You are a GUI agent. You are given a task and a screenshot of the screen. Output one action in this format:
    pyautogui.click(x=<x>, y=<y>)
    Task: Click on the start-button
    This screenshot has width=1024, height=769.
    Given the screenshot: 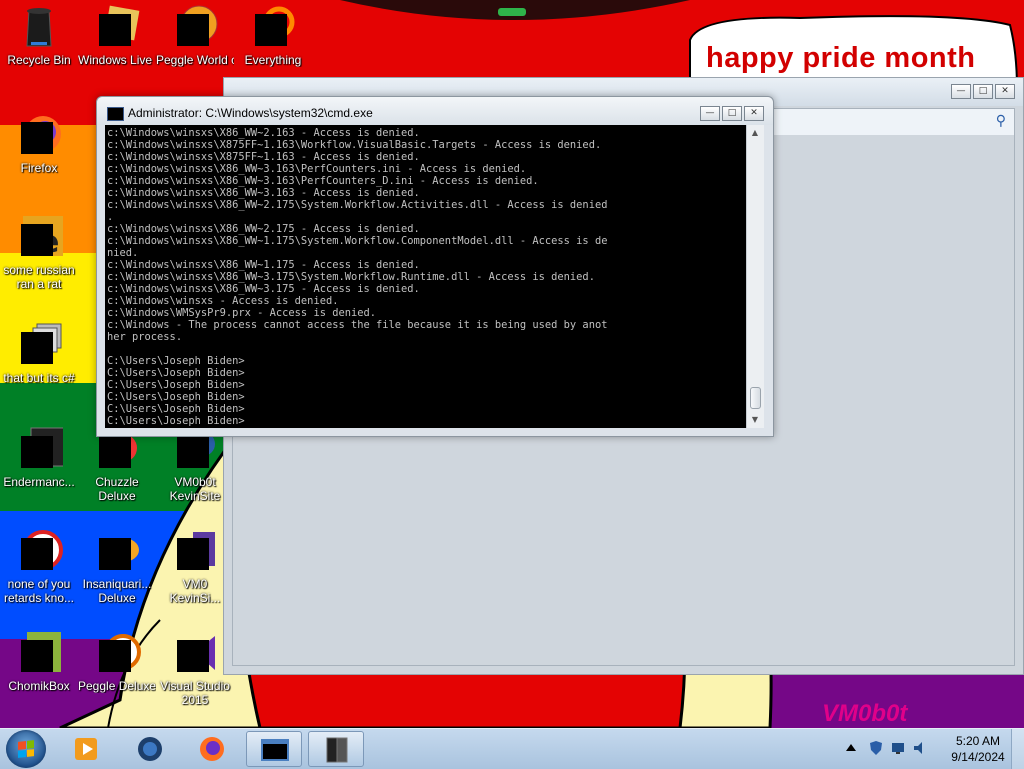 What is the action you would take?
    pyautogui.click(x=26, y=749)
    